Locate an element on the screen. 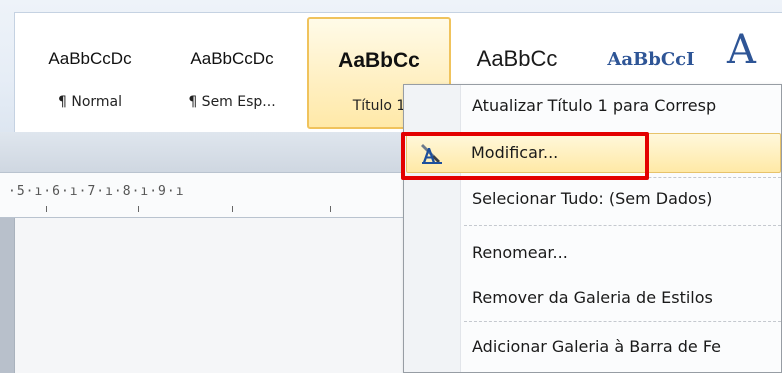 This screenshot has height=373, width=782. style-sample: A is located at coordinates (741, 50).